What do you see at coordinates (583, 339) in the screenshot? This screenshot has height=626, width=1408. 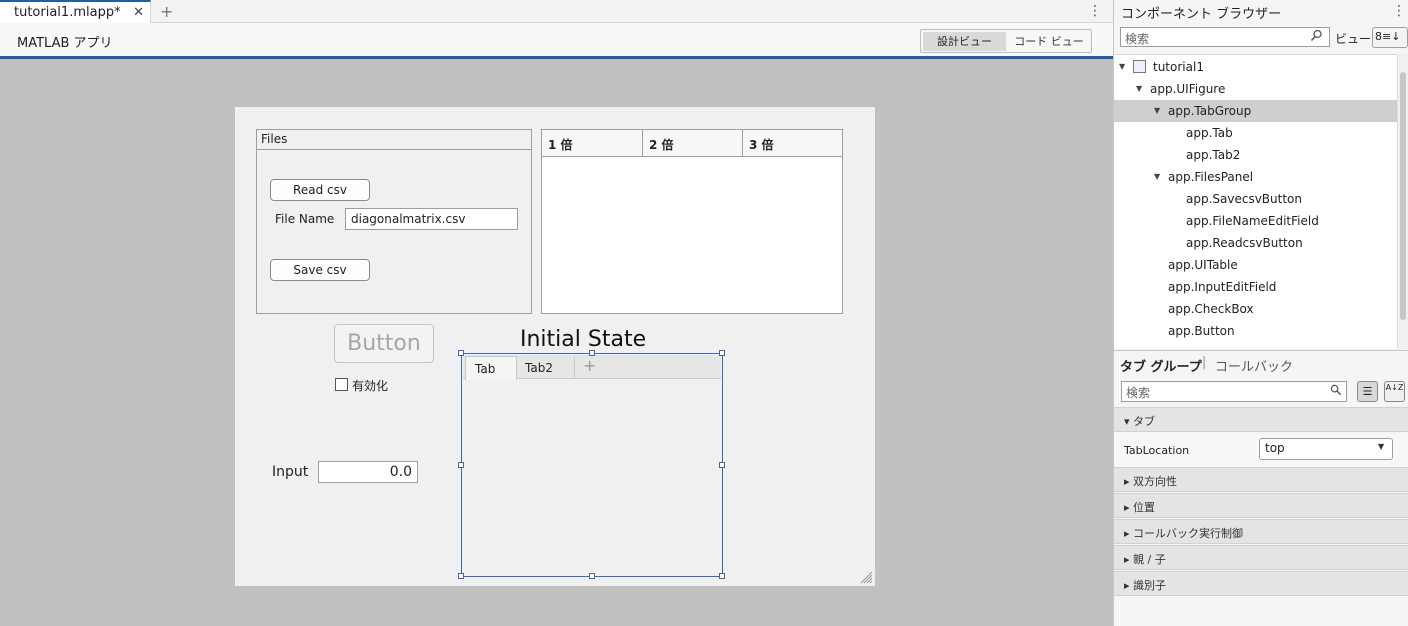 I see `state-label: Initial State` at bounding box center [583, 339].